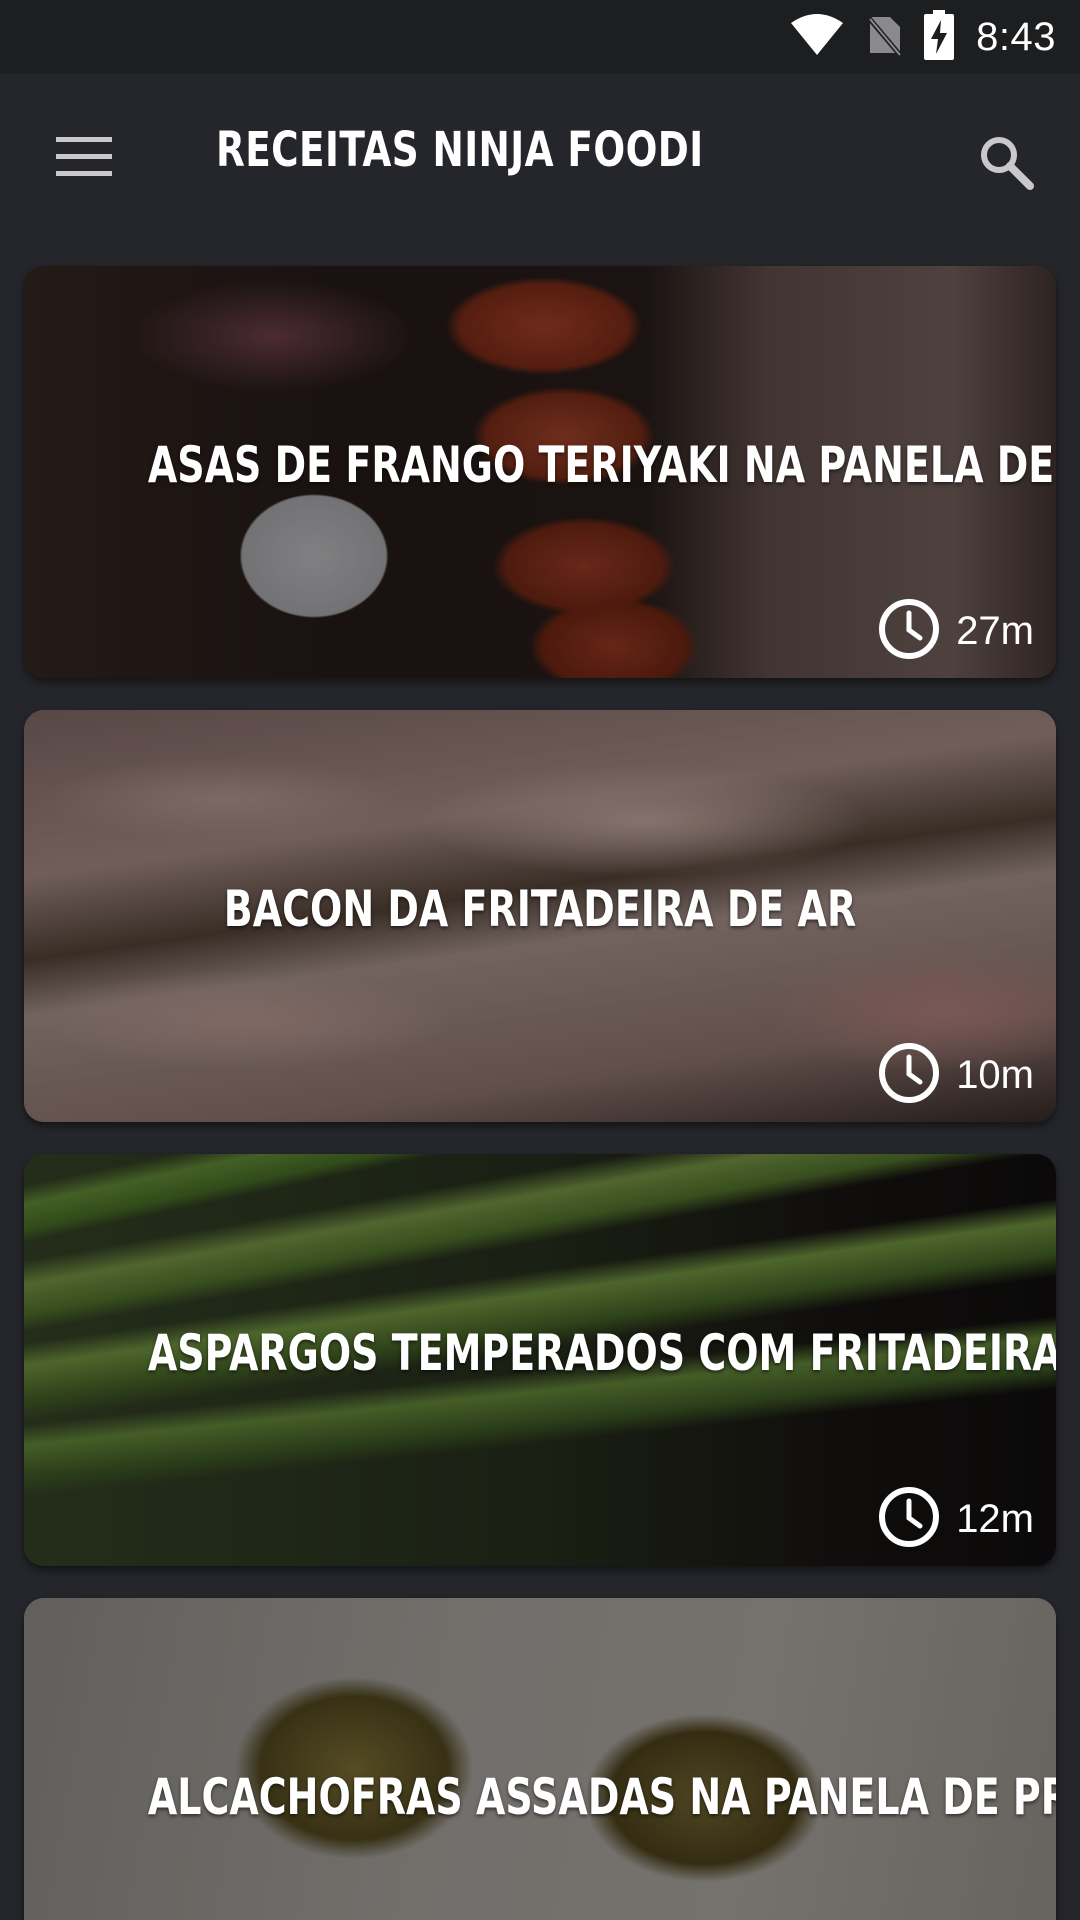 This screenshot has width=1080, height=1920. Describe the element at coordinates (995, 630) in the screenshot. I see `recipe-duration: 27m` at that location.